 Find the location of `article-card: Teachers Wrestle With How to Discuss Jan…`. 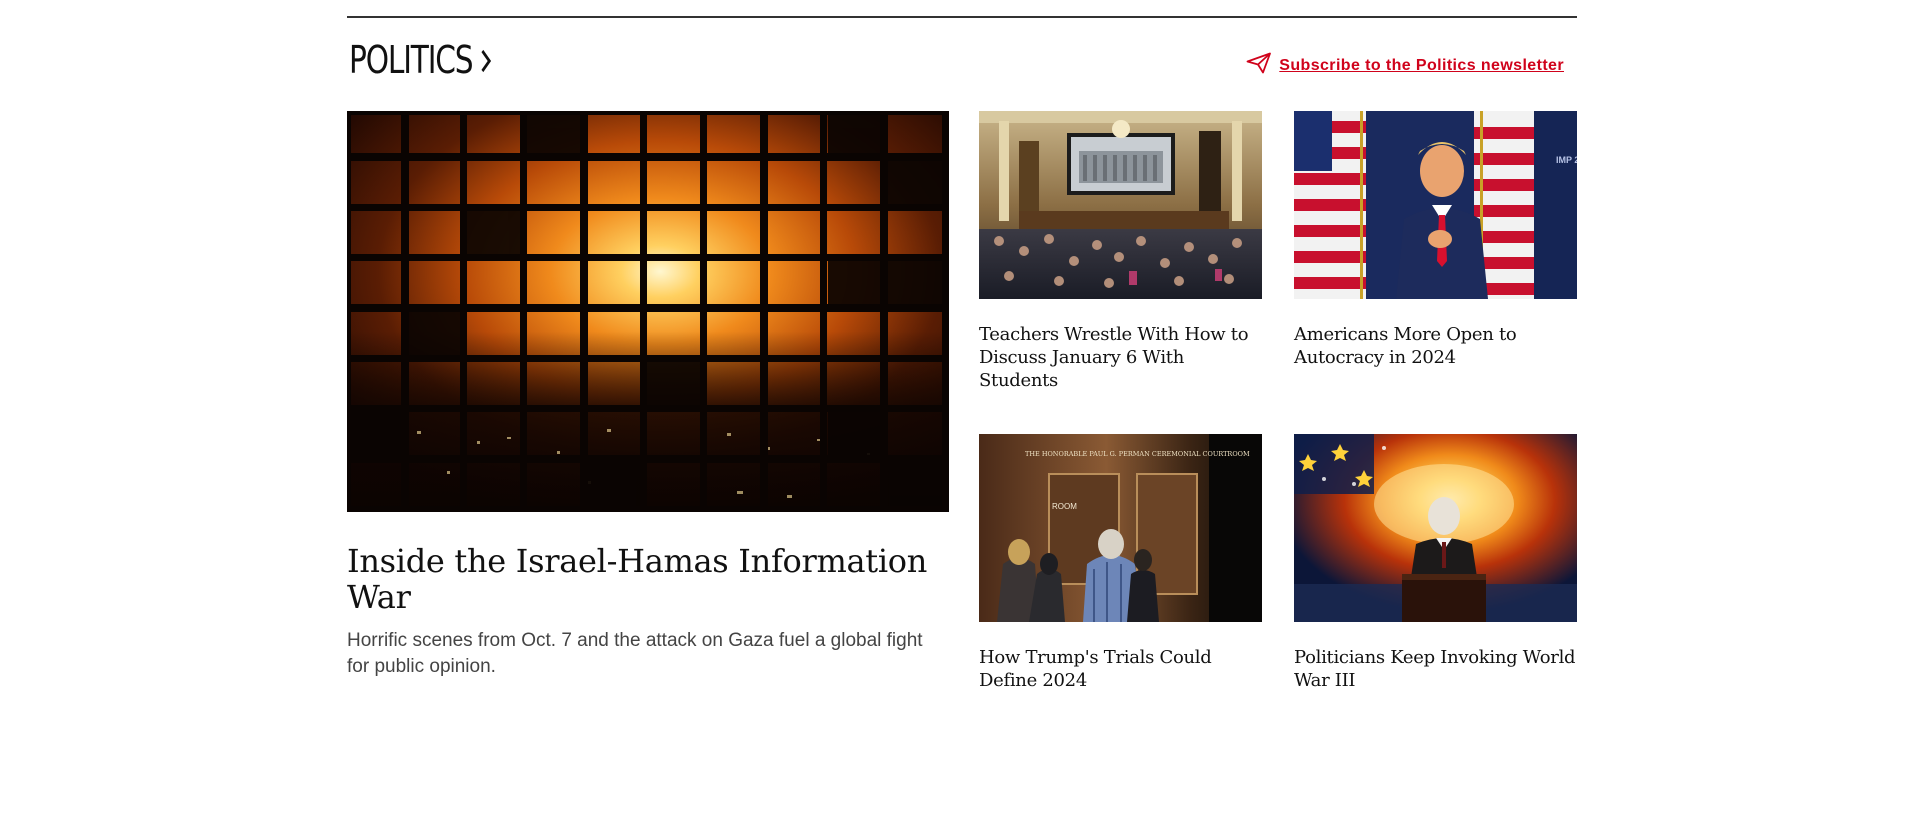

article-card: Teachers Wrestle With How to Discuss Jan… is located at coordinates (1120, 251).